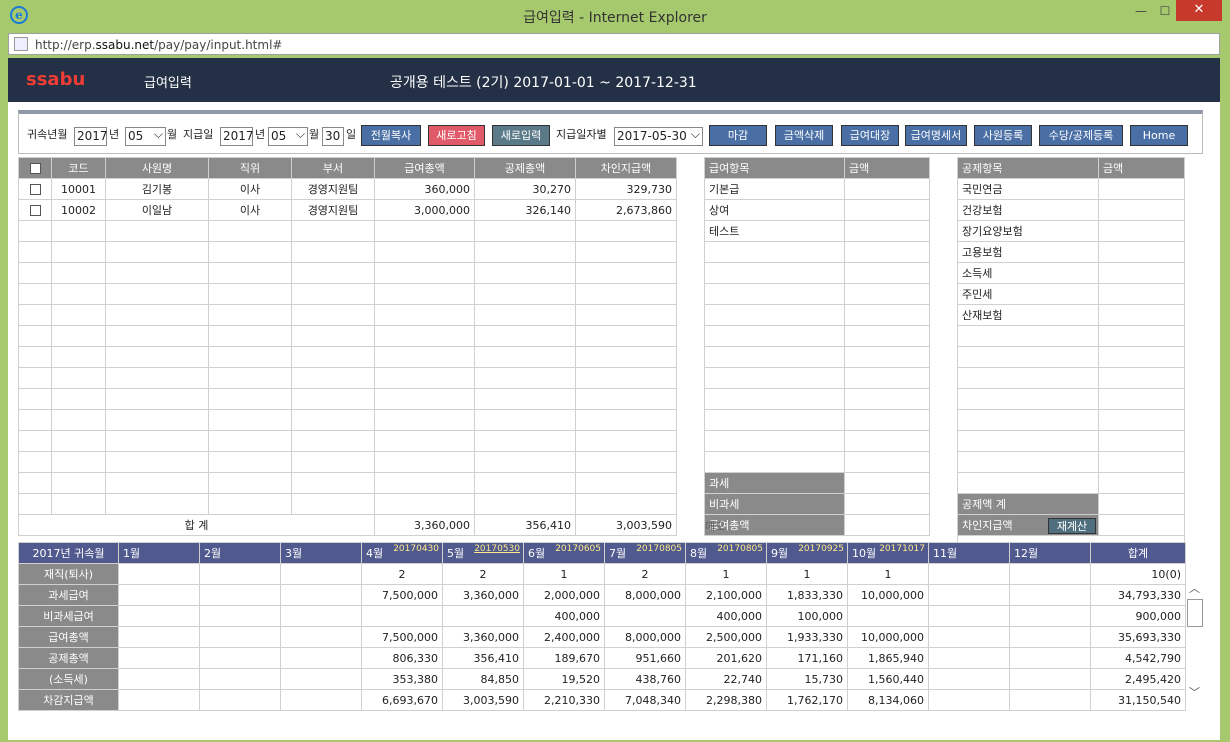 Image resolution: width=1230 pixels, height=742 pixels. What do you see at coordinates (817, 231) in the screenshot?
I see `pay-item-row: 테스트` at bounding box center [817, 231].